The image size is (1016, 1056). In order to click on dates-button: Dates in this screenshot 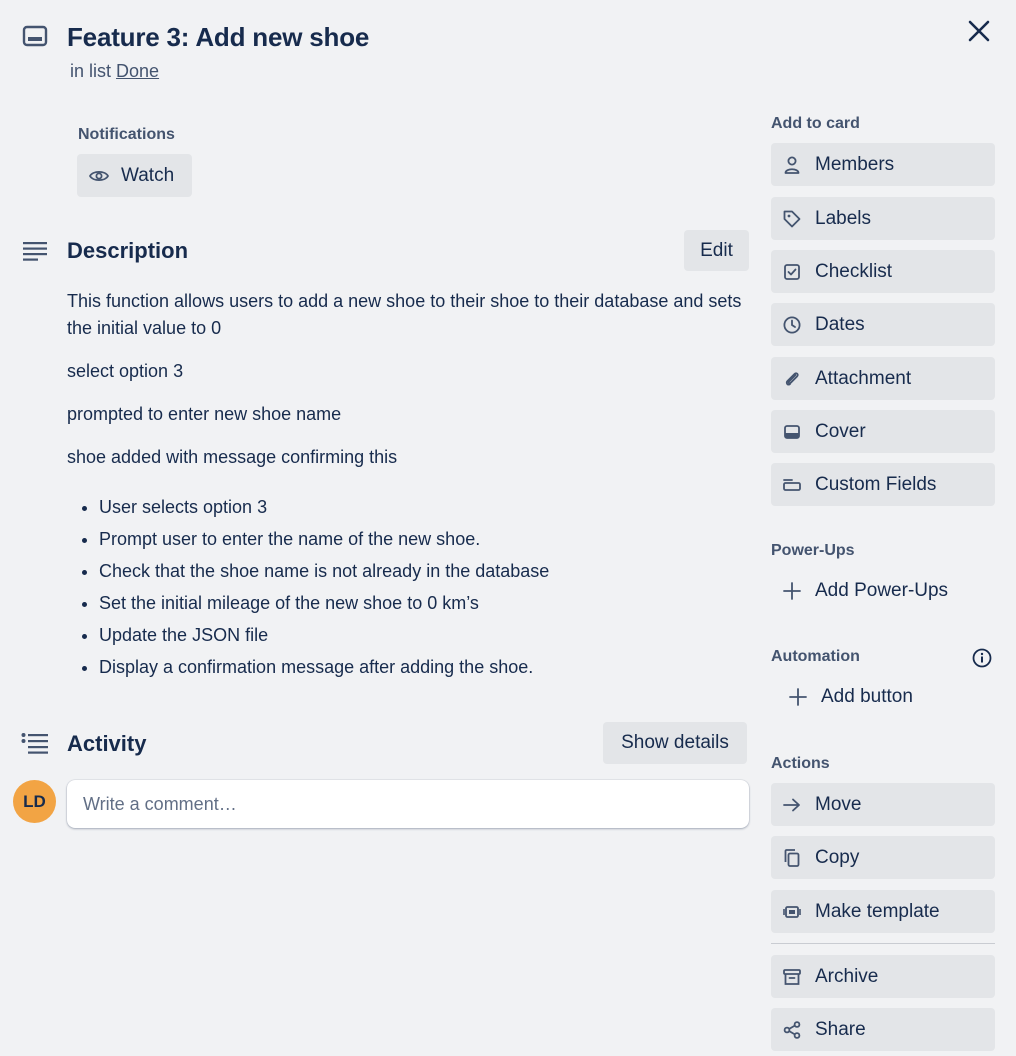, I will do `click(883, 324)`.